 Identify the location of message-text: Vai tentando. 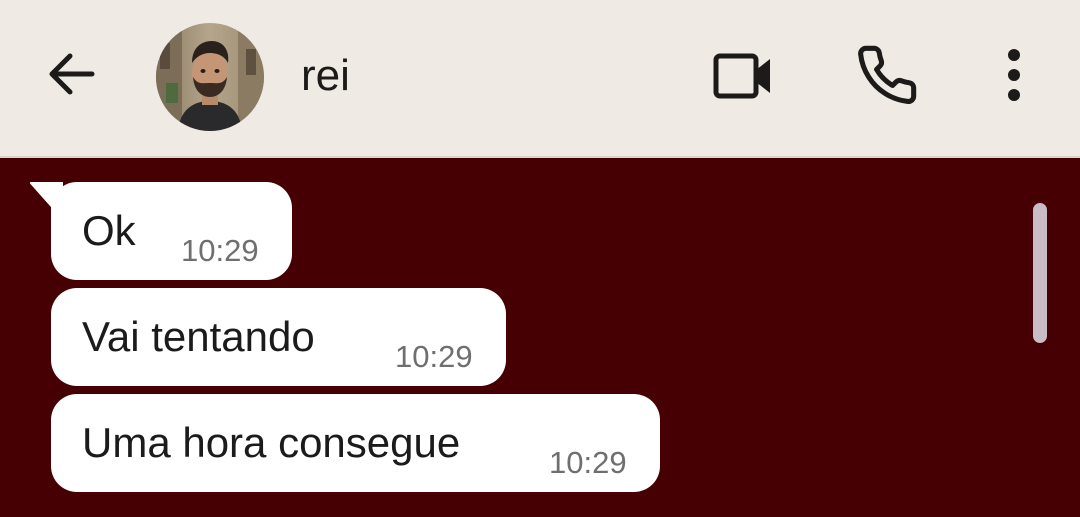
(198, 336).